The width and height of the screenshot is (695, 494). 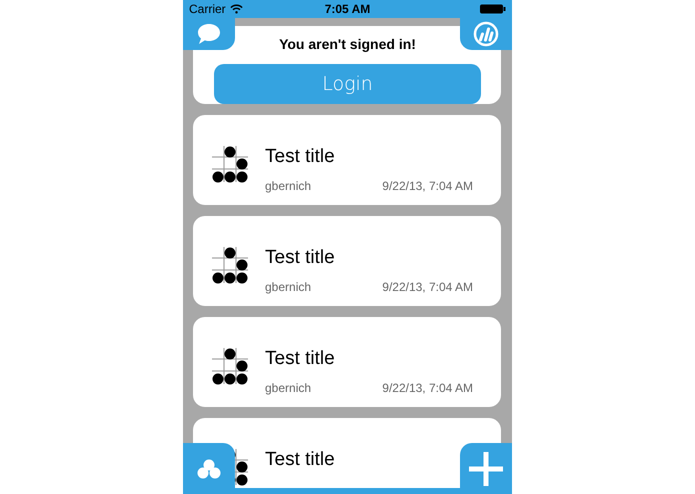 I want to click on speech-bubble-icon, so click(x=209, y=34).